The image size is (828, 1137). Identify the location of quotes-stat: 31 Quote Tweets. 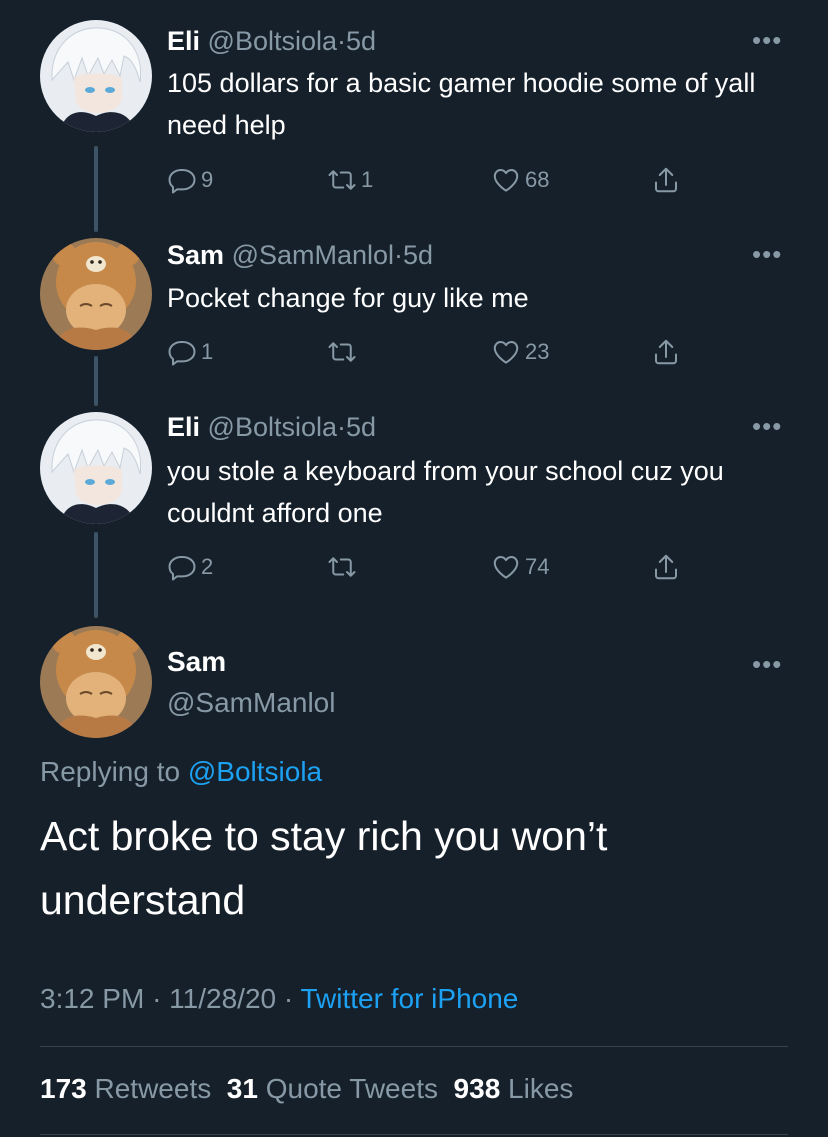
(332, 1088).